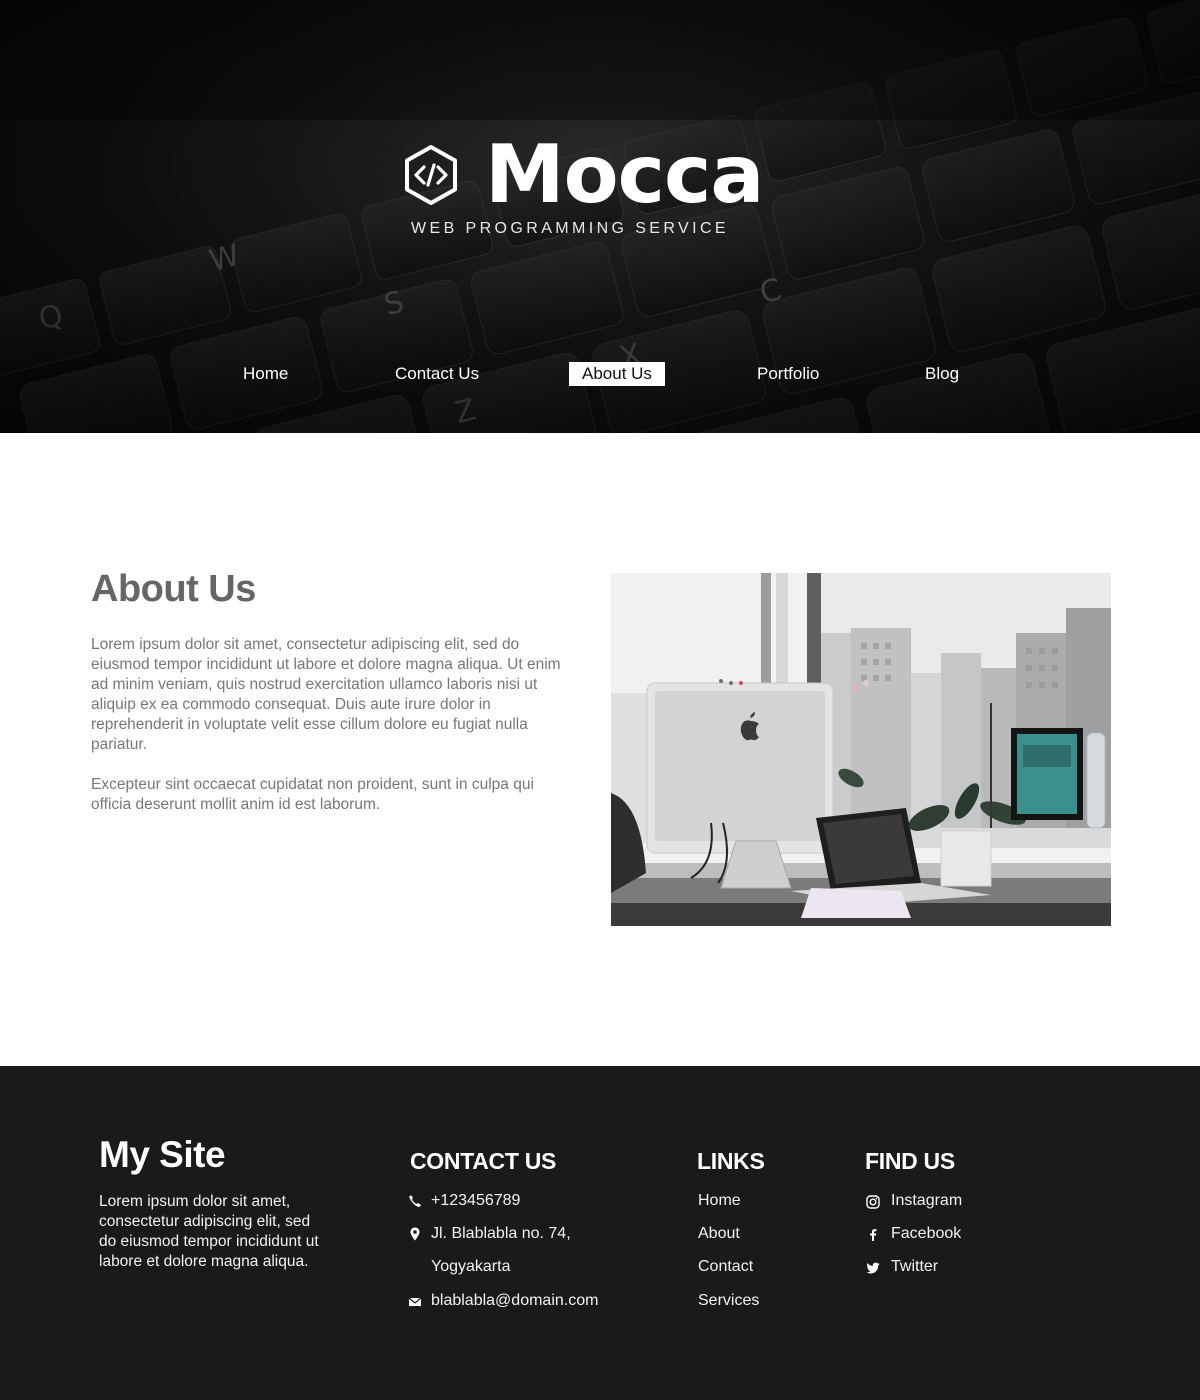 This screenshot has width=1200, height=1400. What do you see at coordinates (415, 1234) in the screenshot?
I see `map-pin-icon` at bounding box center [415, 1234].